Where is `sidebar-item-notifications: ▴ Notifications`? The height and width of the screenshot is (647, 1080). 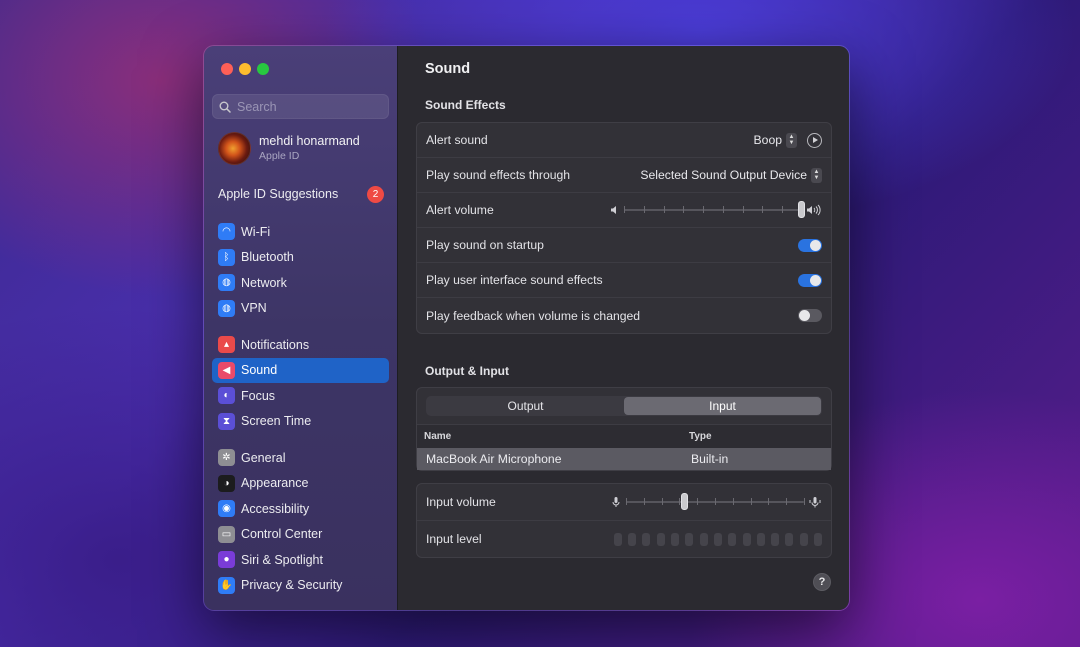
sidebar-item-notifications: ▴ Notifications is located at coordinates (300, 345).